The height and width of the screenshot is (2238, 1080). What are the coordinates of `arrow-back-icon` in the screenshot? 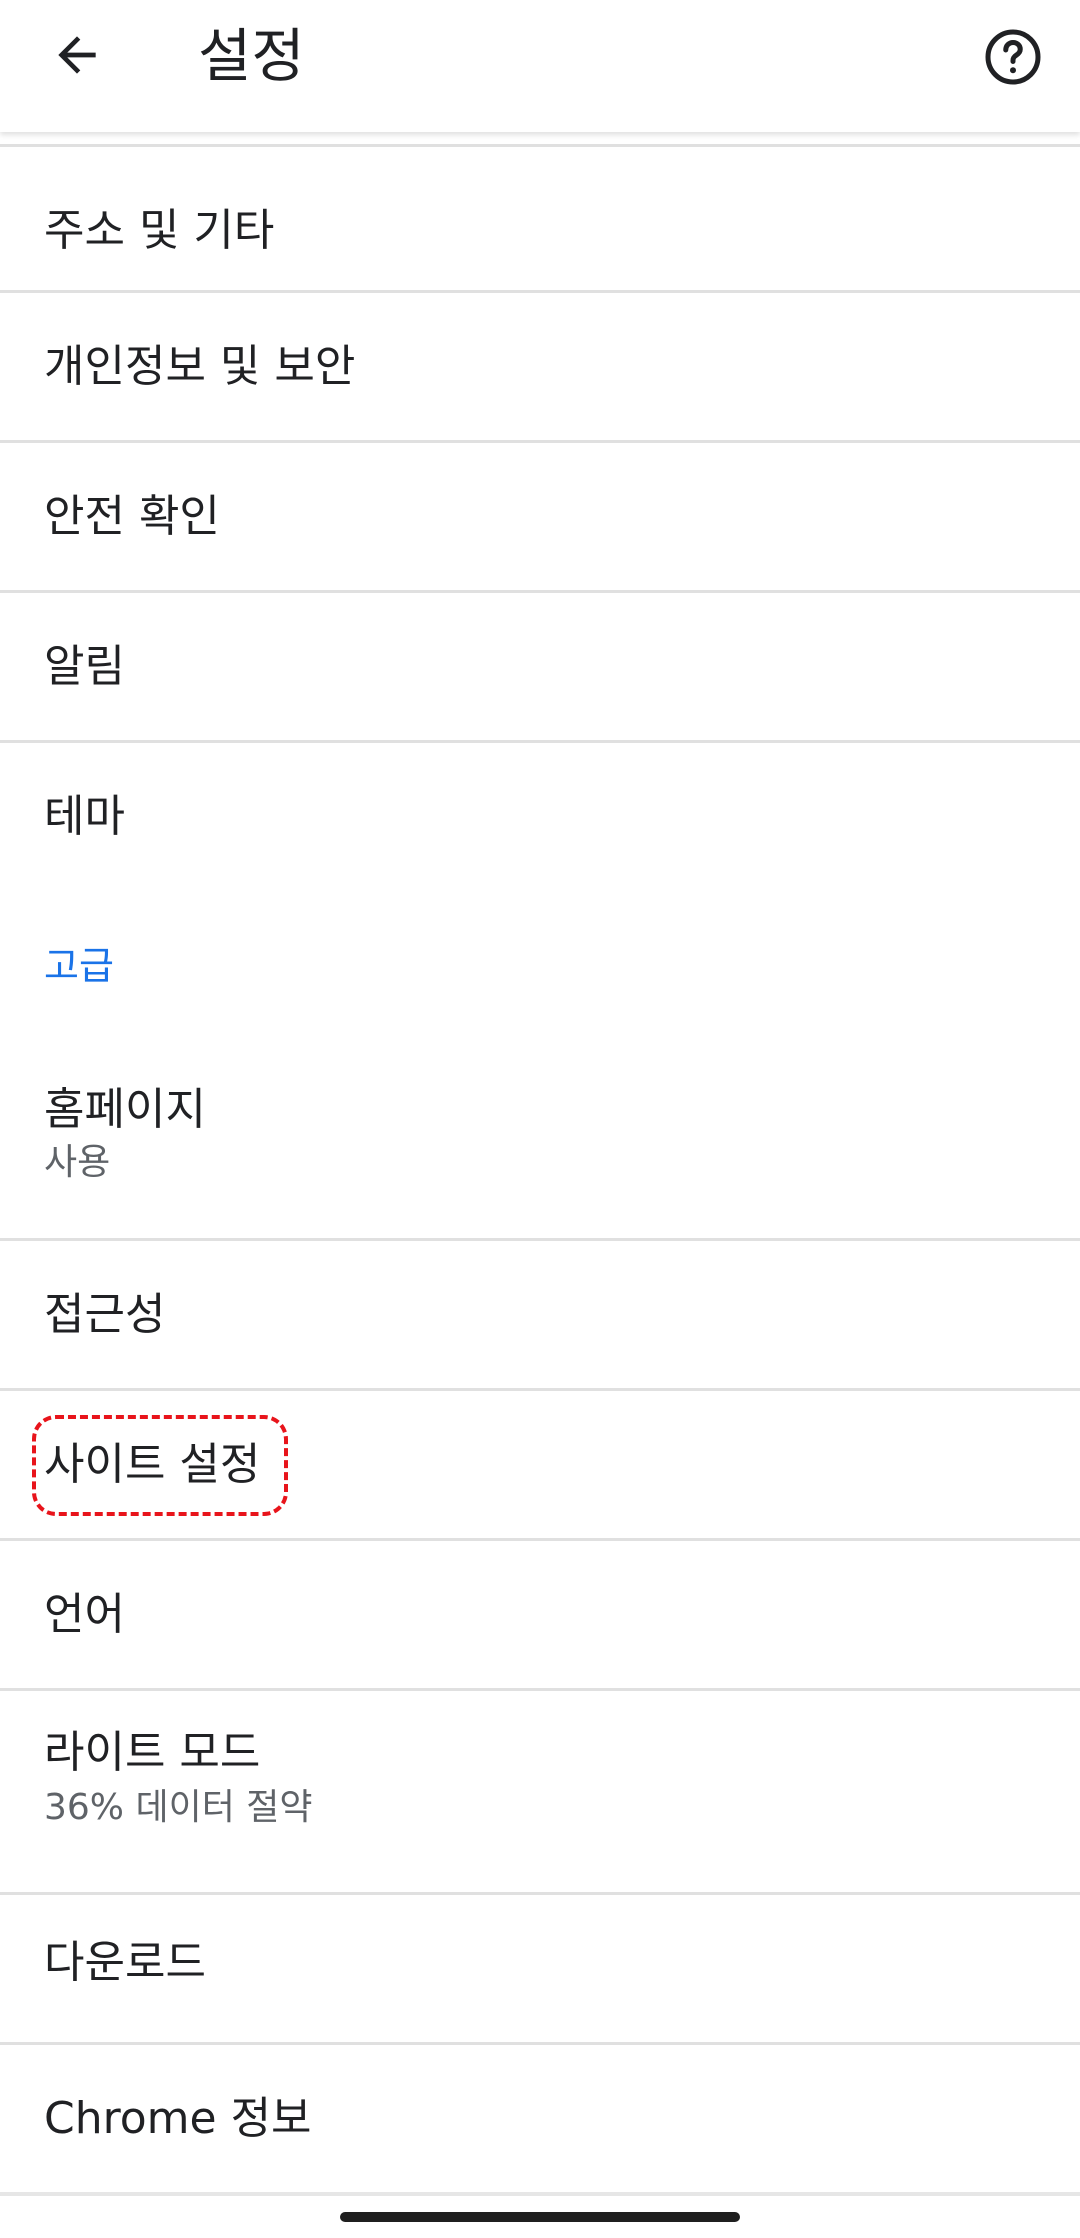 It's located at (77, 55).